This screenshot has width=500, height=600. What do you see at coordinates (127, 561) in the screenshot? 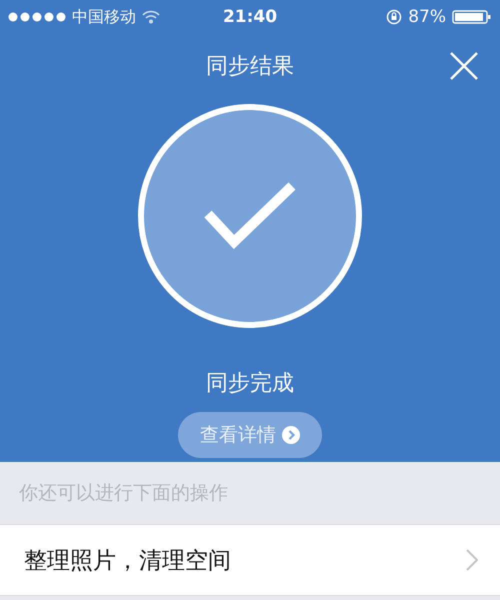
I see `action-label: 整理照片，清理空间` at bounding box center [127, 561].